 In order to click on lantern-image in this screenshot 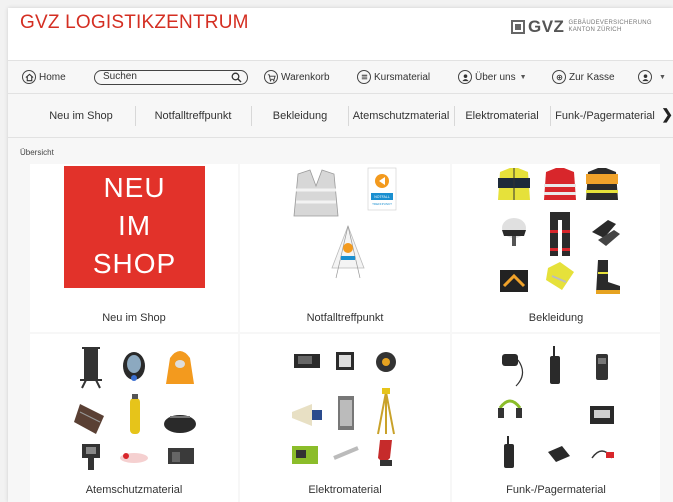, I will do `click(346, 413)`.